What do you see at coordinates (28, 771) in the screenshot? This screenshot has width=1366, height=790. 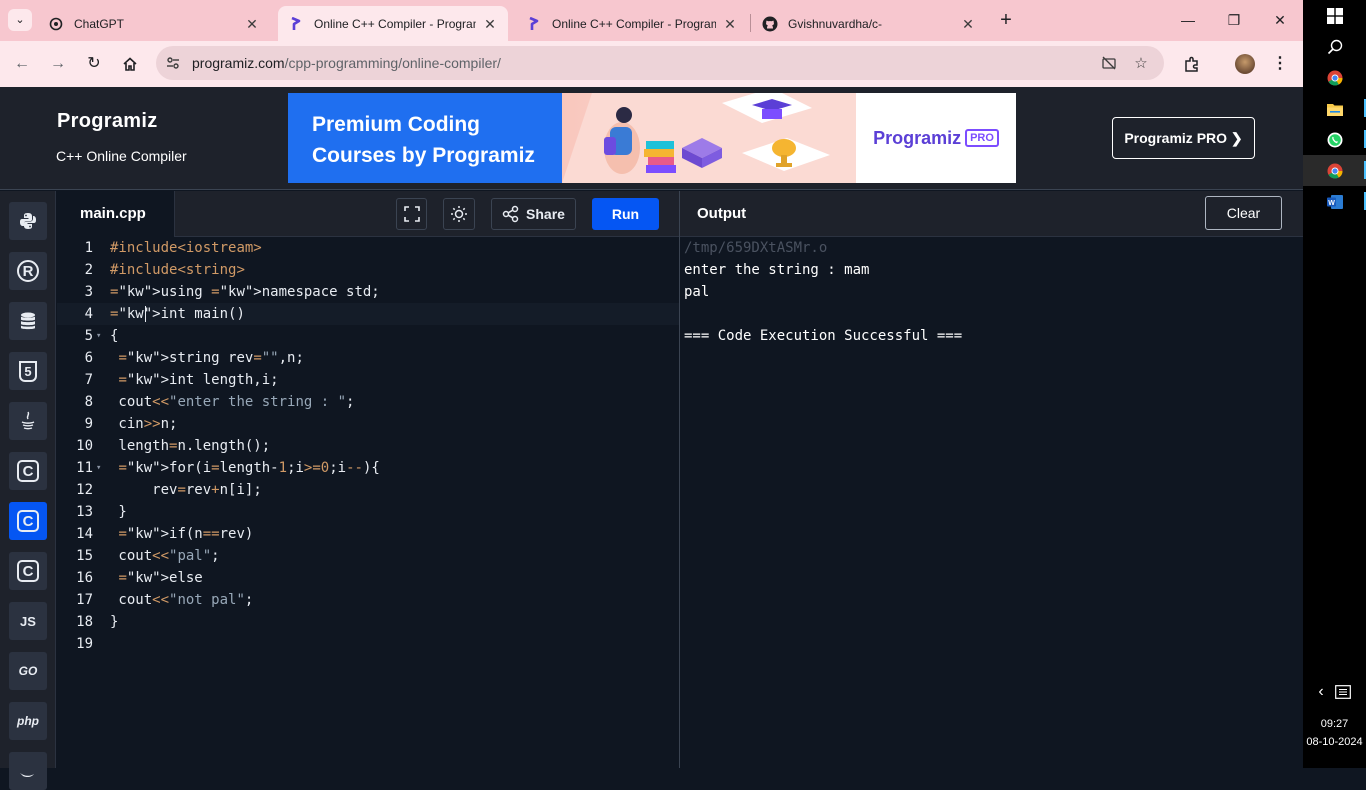 I see `swift-icon` at bounding box center [28, 771].